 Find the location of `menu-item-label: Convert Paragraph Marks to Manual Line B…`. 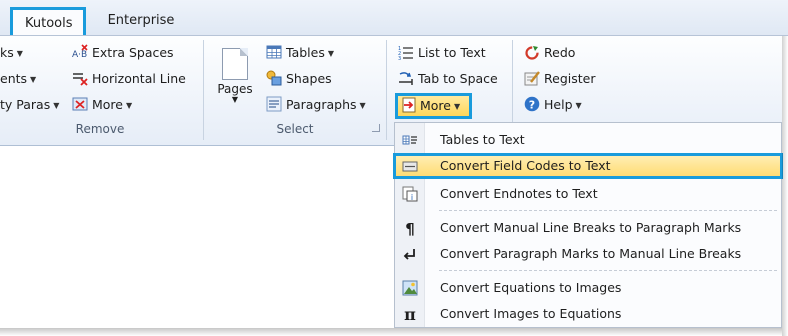

menu-item-label: Convert Paragraph Marks to Manual Line B… is located at coordinates (591, 253).